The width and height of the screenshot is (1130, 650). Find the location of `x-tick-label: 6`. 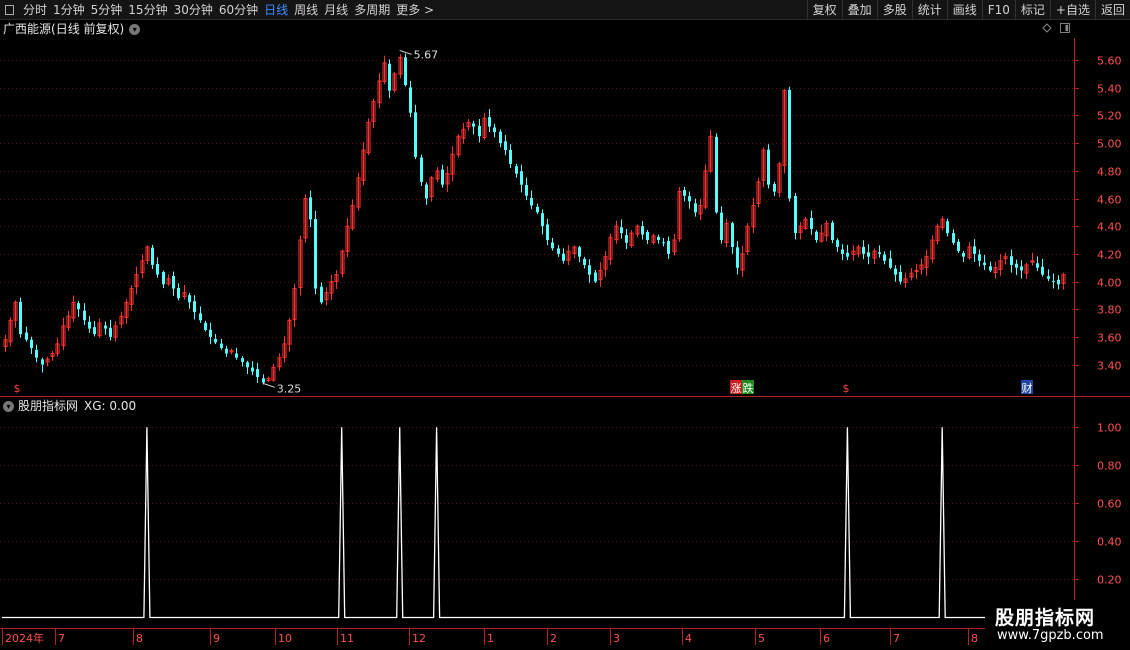

x-tick-label: 6 is located at coordinates (826, 638).